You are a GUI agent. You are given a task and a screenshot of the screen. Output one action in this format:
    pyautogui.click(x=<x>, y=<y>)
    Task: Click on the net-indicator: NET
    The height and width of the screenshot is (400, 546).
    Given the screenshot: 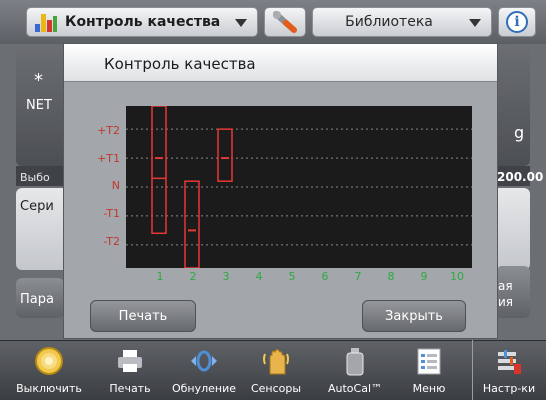 What is the action you would take?
    pyautogui.click(x=39, y=105)
    